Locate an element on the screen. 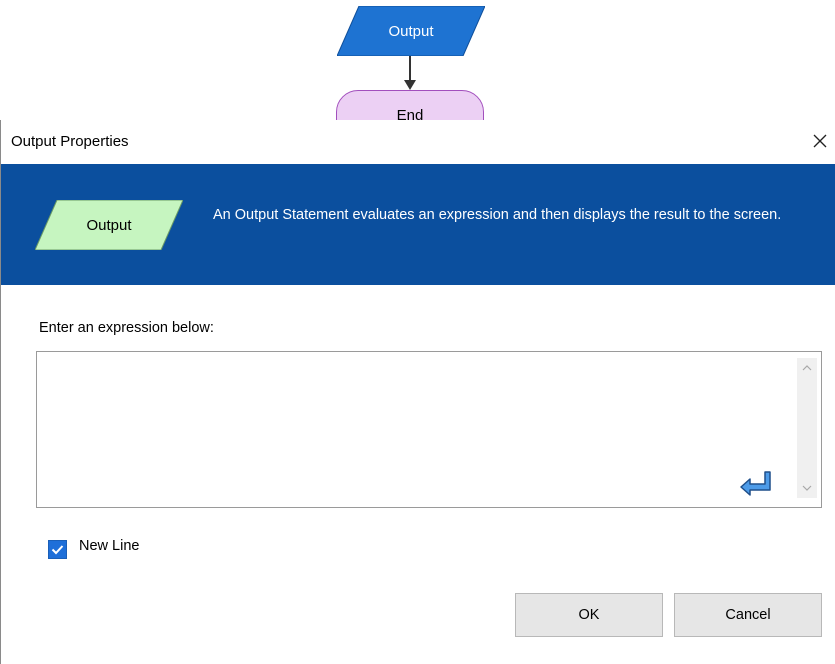  scroll-down-button is located at coordinates (807, 488).